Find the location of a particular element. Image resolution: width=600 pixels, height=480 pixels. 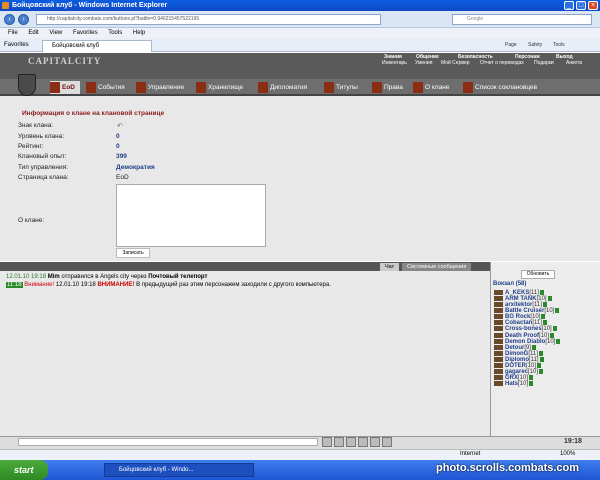

storage-icon is located at coordinates (201, 87).